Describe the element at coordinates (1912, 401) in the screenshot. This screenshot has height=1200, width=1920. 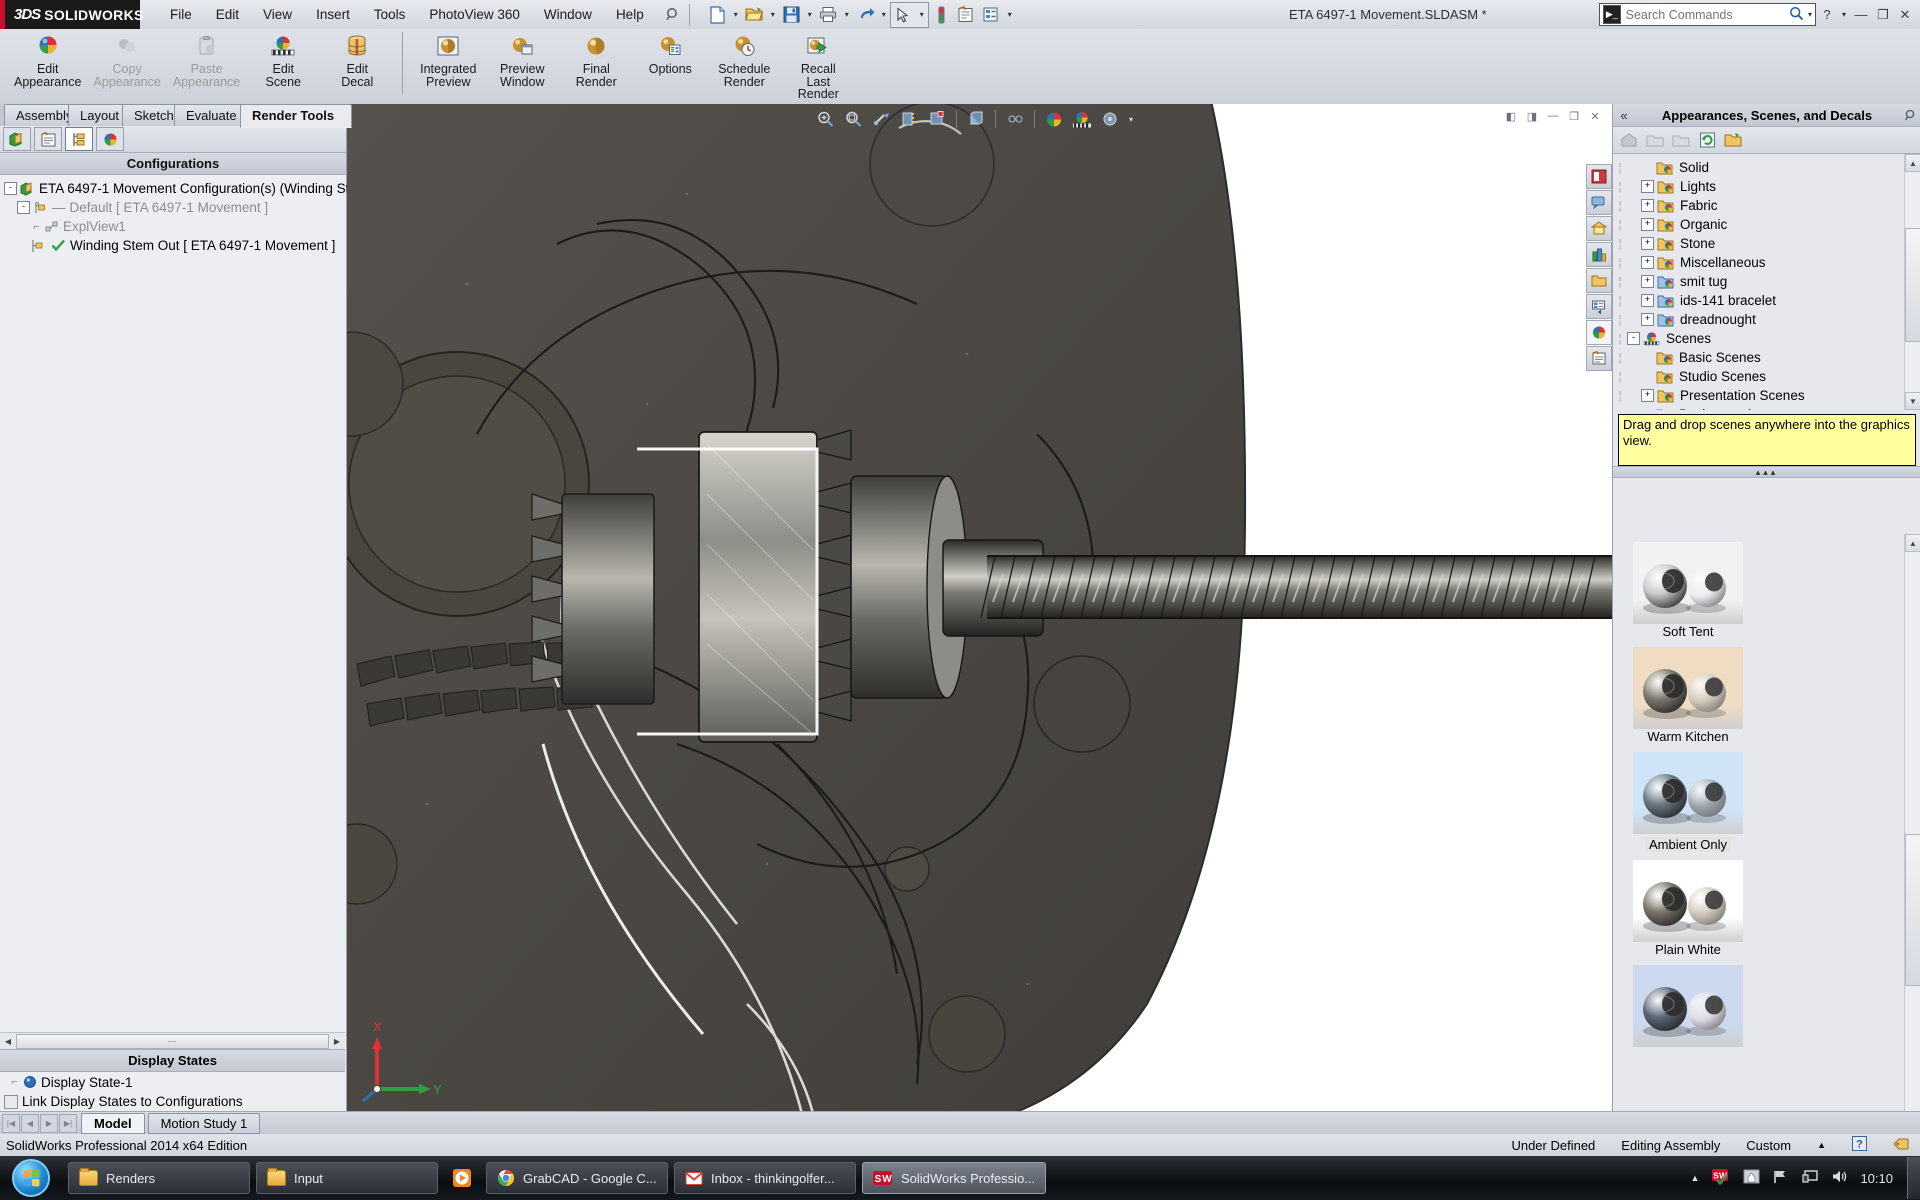
I see `tree-scroll-down-arrow: ▼` at that location.